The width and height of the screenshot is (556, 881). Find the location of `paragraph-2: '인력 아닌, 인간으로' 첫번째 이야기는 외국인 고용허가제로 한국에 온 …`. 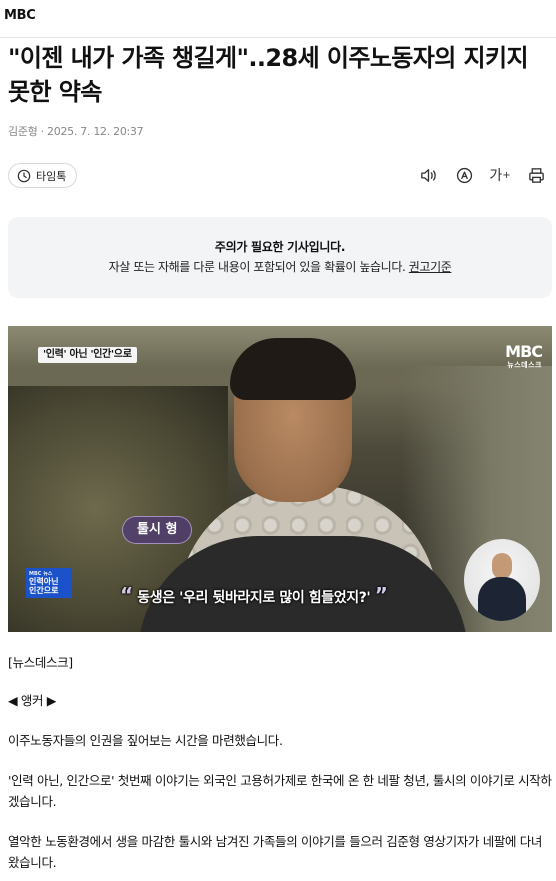

paragraph-2: '인력 아닌, 인간으로' 첫번째 이야기는 외국인 고용허가제로 한국에 온 … is located at coordinates (280, 791).